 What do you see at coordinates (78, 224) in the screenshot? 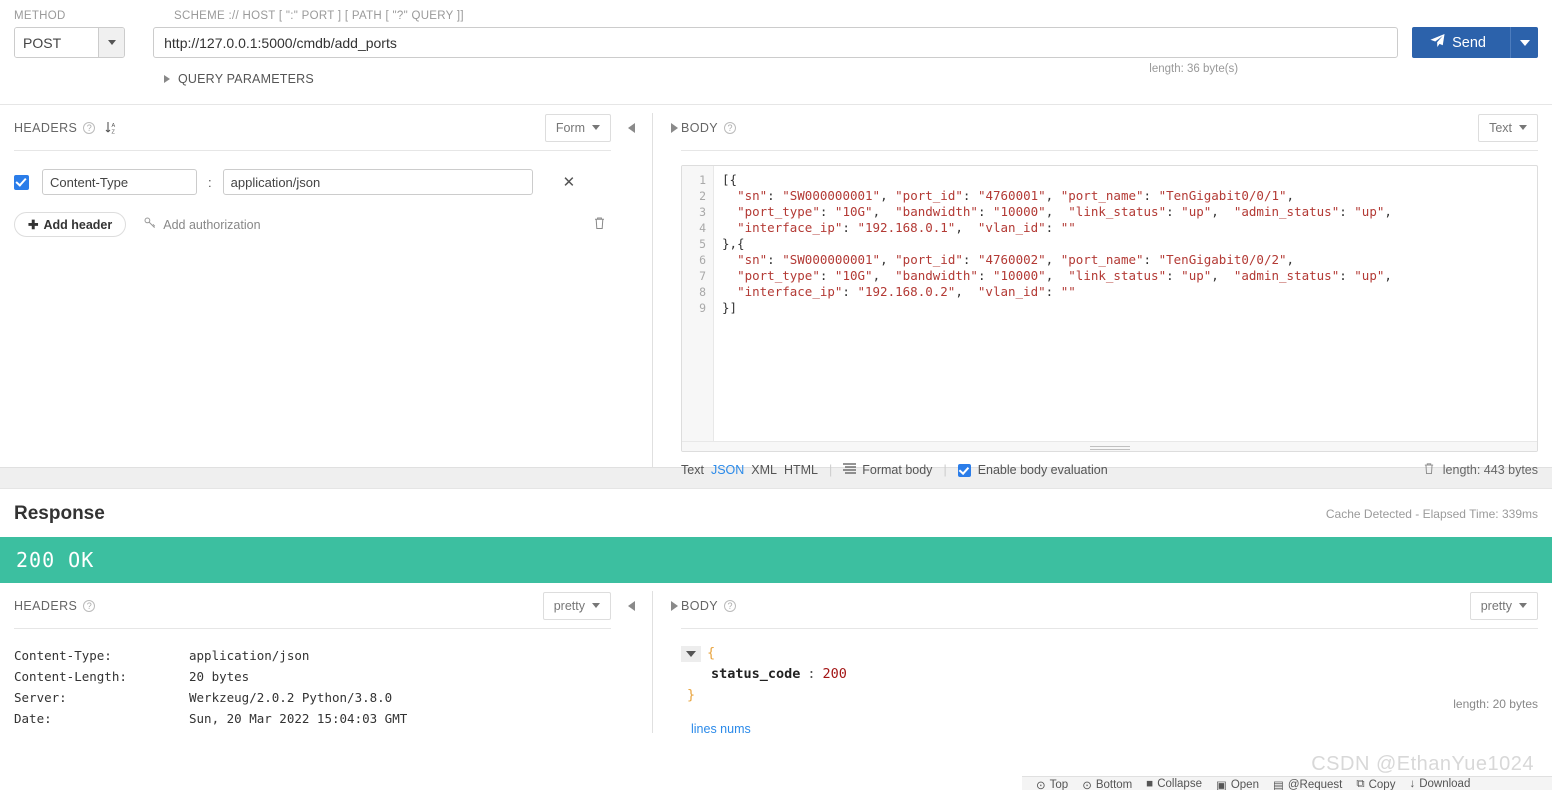
I see `add-header-label: Add header` at bounding box center [78, 224].